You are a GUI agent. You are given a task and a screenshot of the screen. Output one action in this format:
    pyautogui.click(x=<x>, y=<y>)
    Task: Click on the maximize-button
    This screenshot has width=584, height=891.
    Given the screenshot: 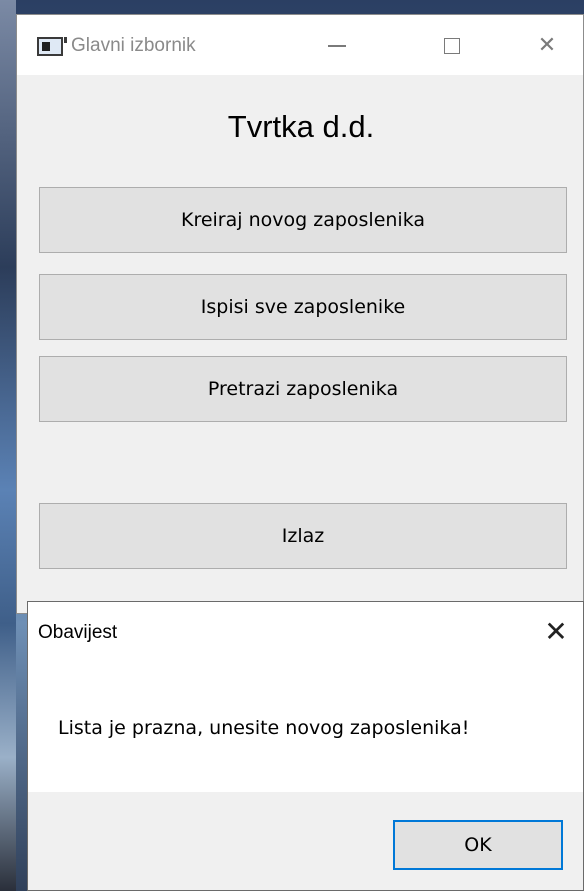 What is the action you would take?
    pyautogui.click(x=452, y=45)
    